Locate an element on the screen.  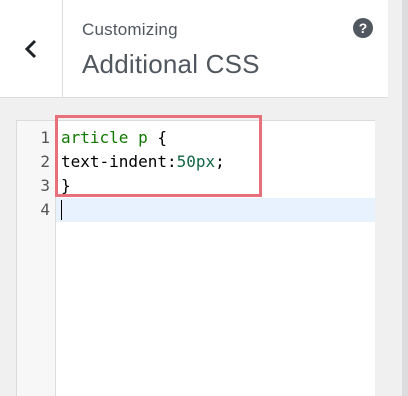
text-cursor is located at coordinates (61, 210).